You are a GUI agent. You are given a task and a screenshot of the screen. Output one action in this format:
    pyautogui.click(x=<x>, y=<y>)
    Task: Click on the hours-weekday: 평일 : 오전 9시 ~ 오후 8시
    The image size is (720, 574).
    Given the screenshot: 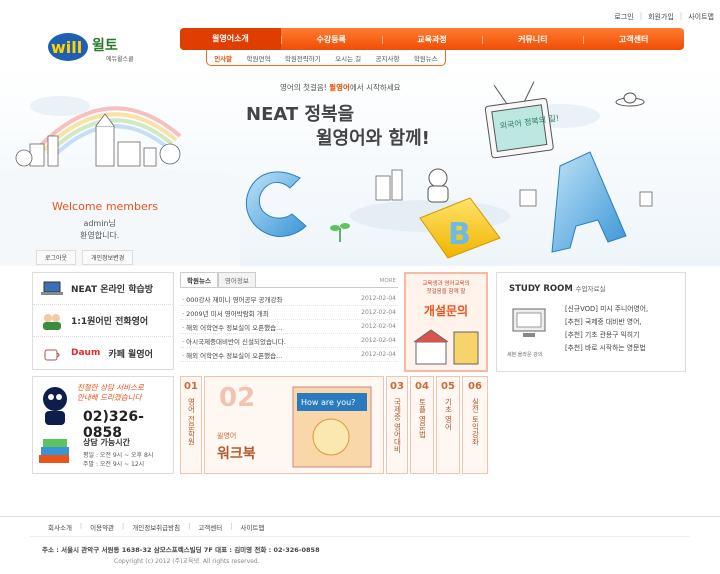 What is the action you would take?
    pyautogui.click(x=118, y=455)
    